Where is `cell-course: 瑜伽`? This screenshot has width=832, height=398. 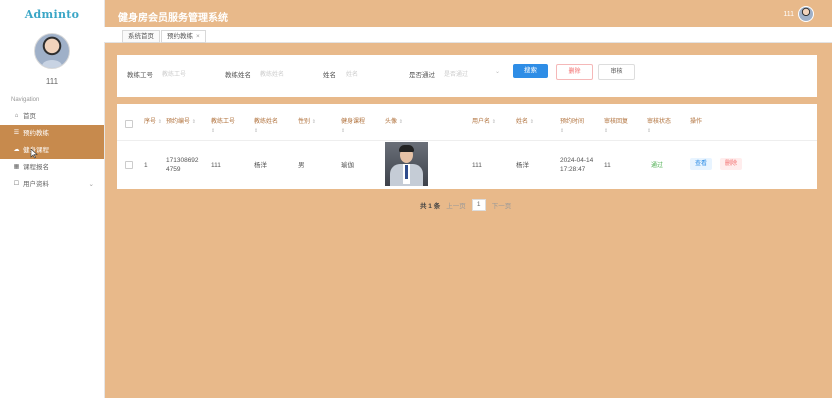 cell-course: 瑜伽 is located at coordinates (347, 165).